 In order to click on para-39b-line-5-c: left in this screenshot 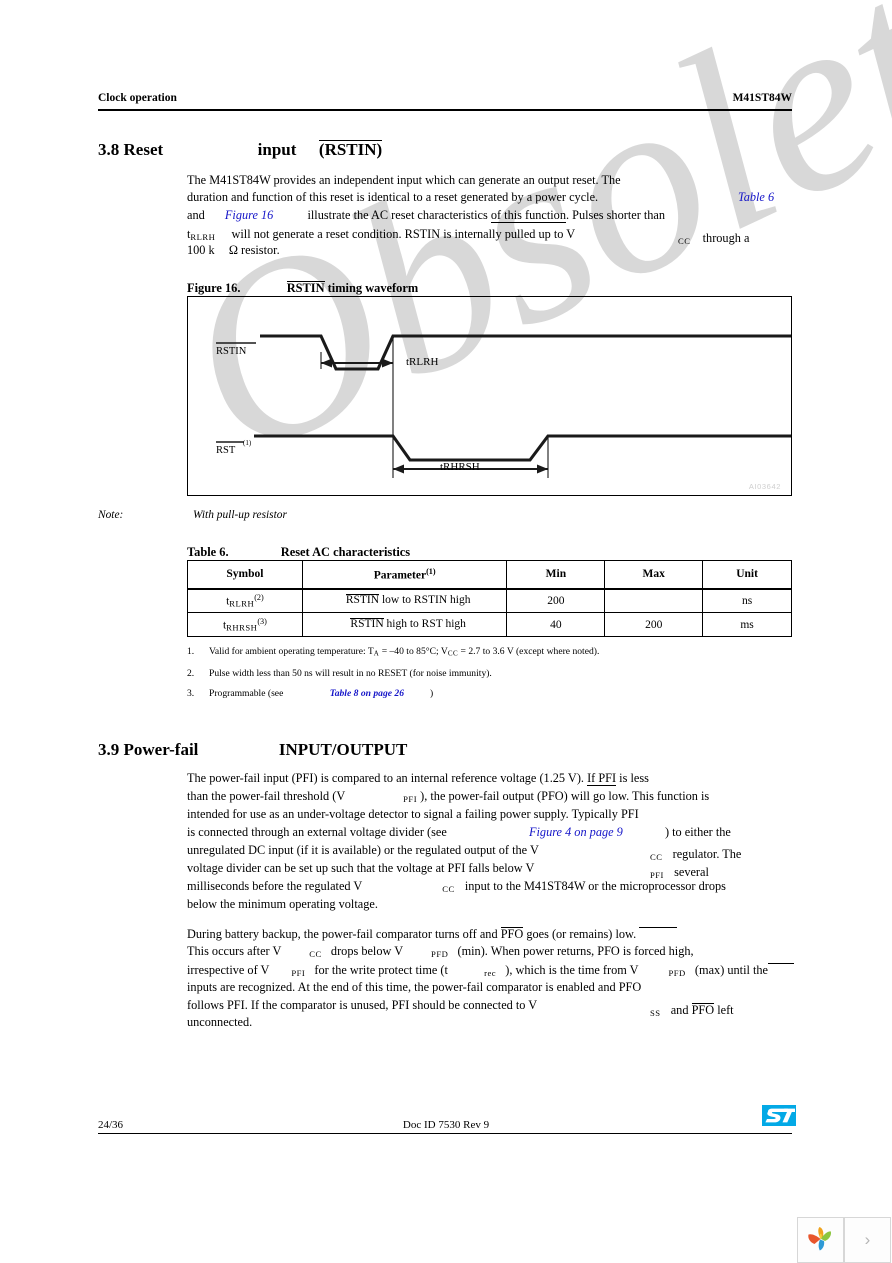, I will do `click(724, 1010)`.